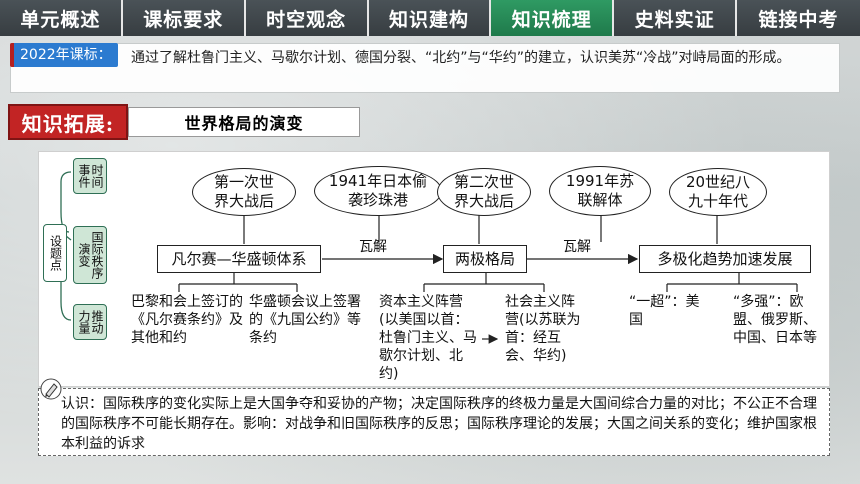  What do you see at coordinates (187, 320) in the screenshot?
I see `detail-paris-conference: 巴黎和会上签订的《凡尔赛条约》及其他和约` at bounding box center [187, 320].